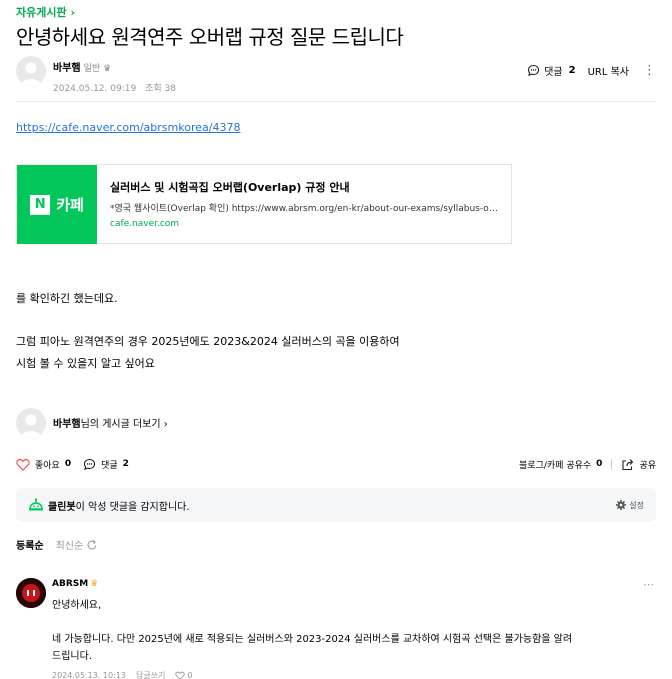 The image size is (672, 679). Describe the element at coordinates (114, 75) in the screenshot. I see `author-info: 바부햄 일반 ♛ 2024.05.12. 09:19 조회 38` at that location.